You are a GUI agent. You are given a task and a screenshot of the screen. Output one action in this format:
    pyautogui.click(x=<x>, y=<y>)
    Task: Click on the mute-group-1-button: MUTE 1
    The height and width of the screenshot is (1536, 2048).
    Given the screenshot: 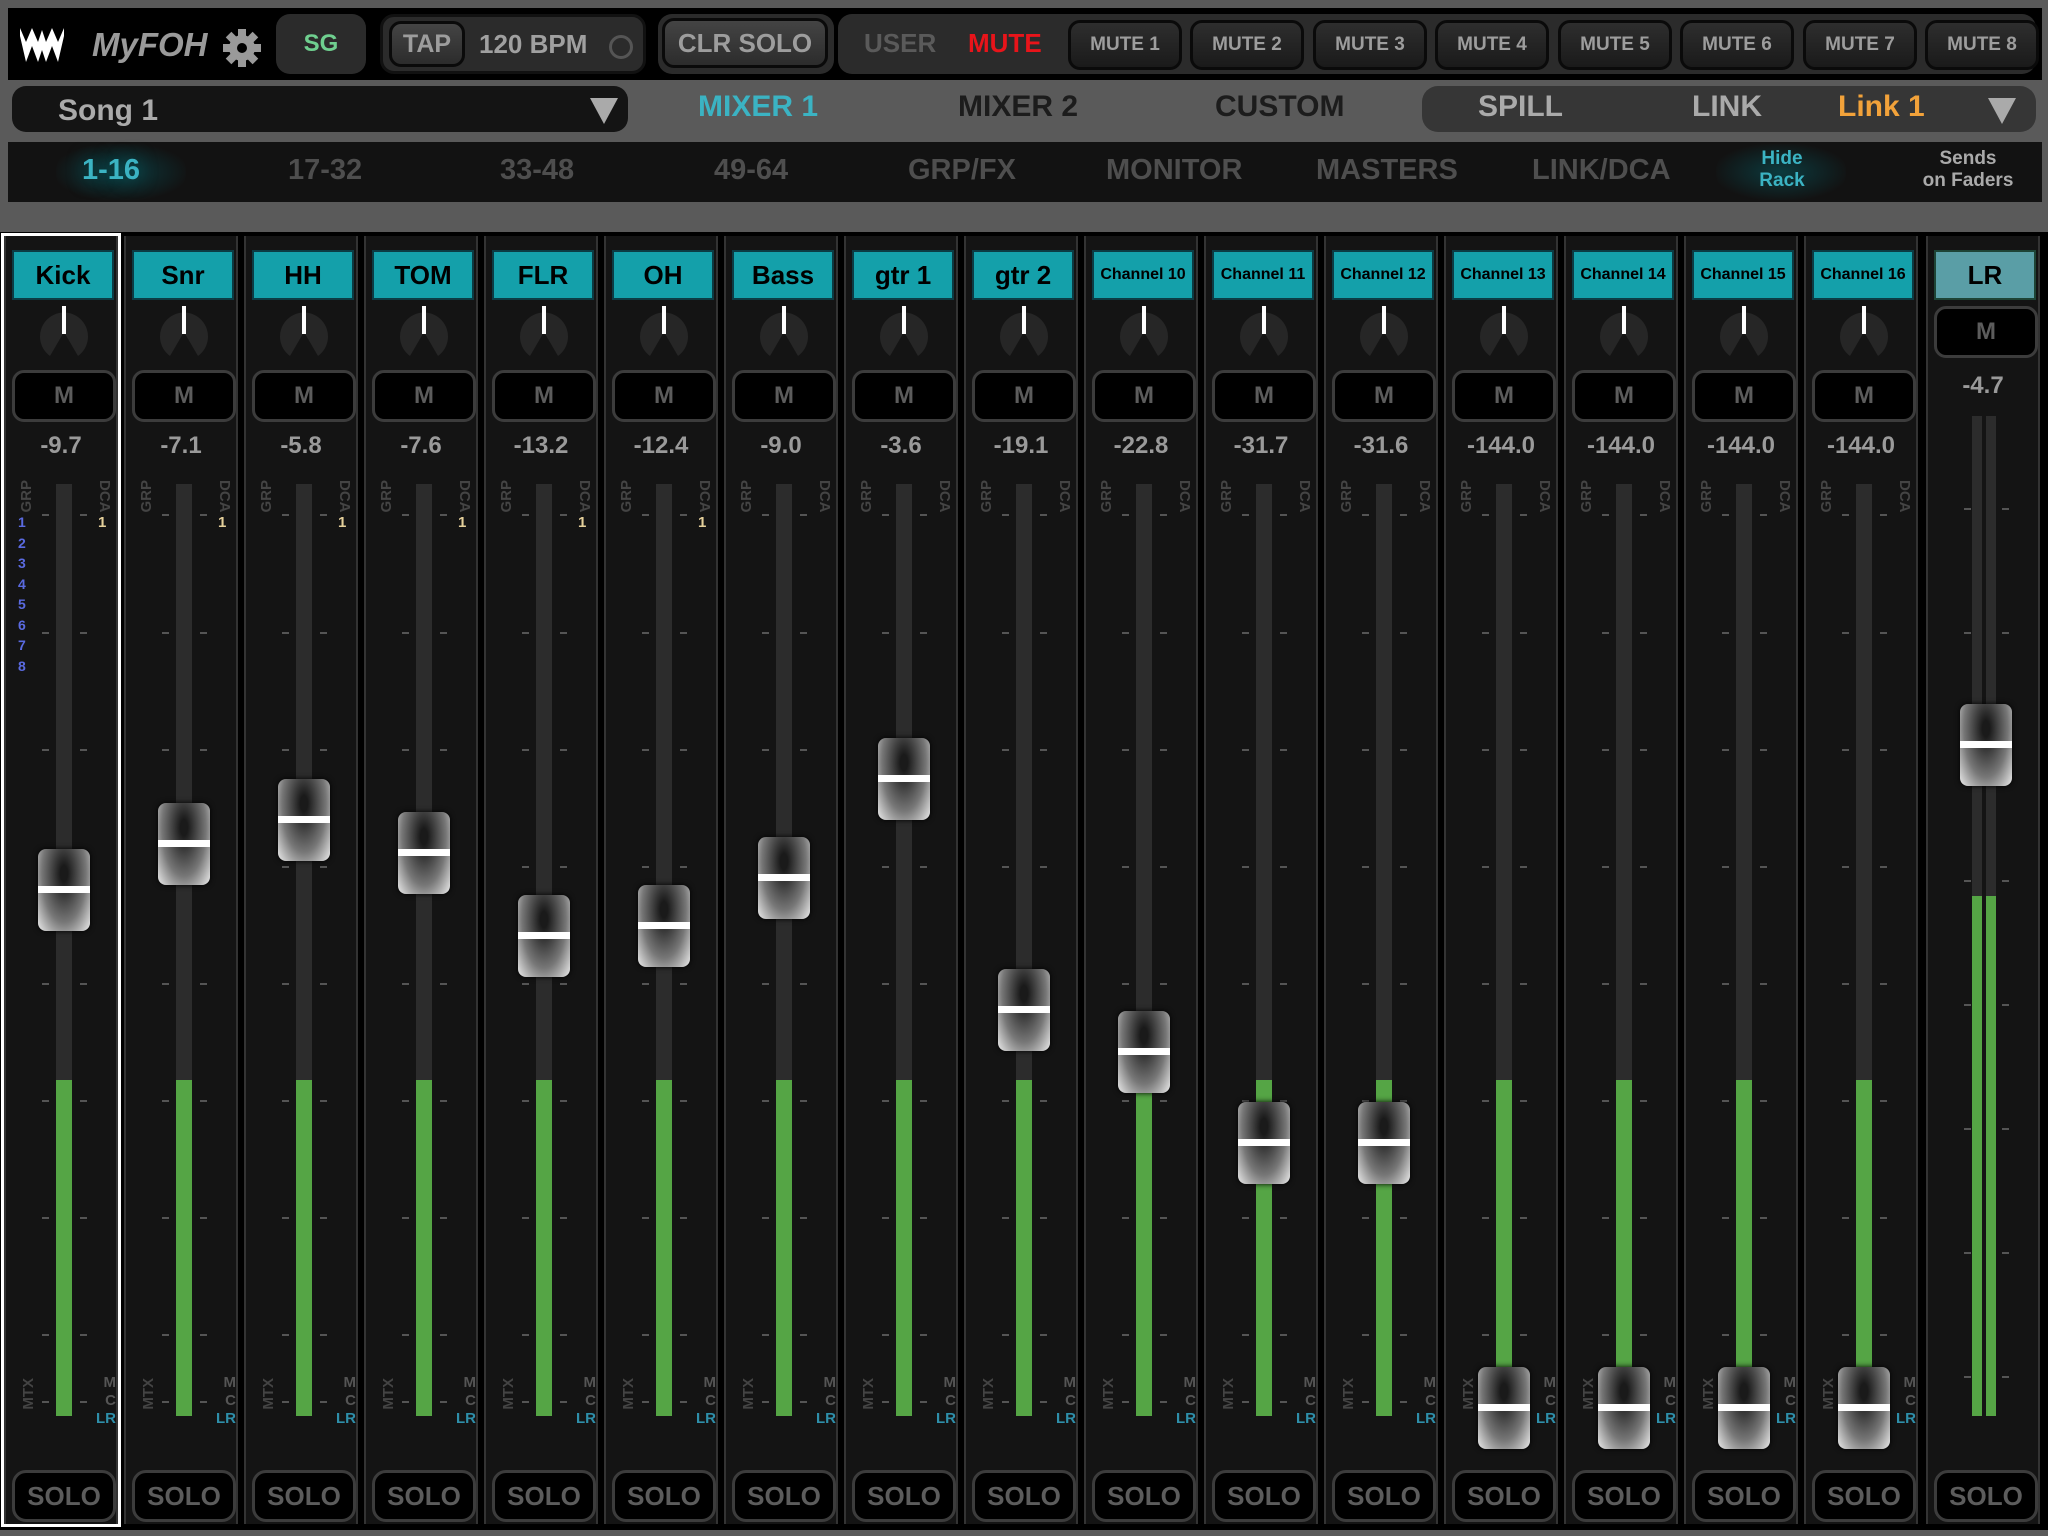 What is the action you would take?
    pyautogui.click(x=1125, y=45)
    